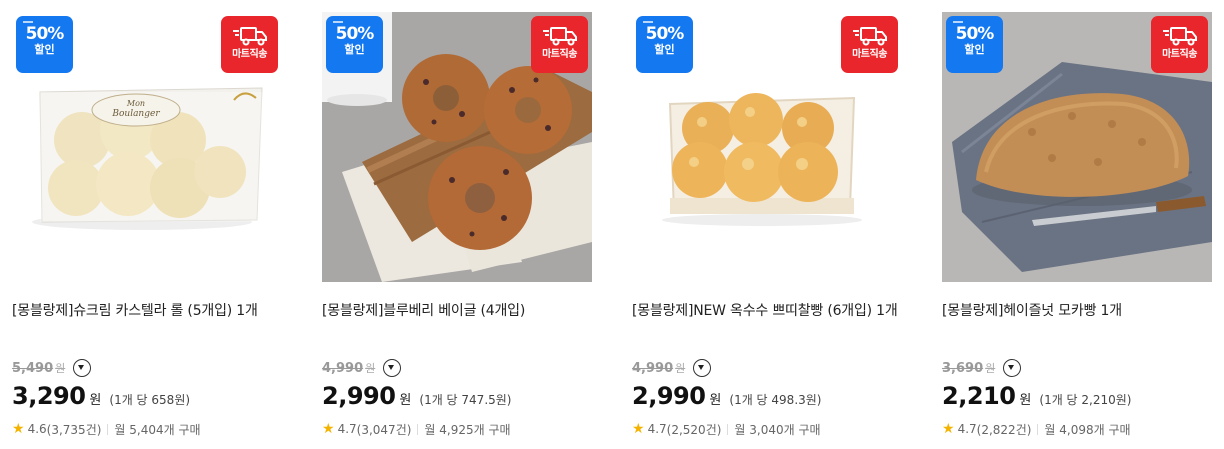  Describe the element at coordinates (135, 114) in the screenshot. I see `package-print-line2: Boulanger` at that location.